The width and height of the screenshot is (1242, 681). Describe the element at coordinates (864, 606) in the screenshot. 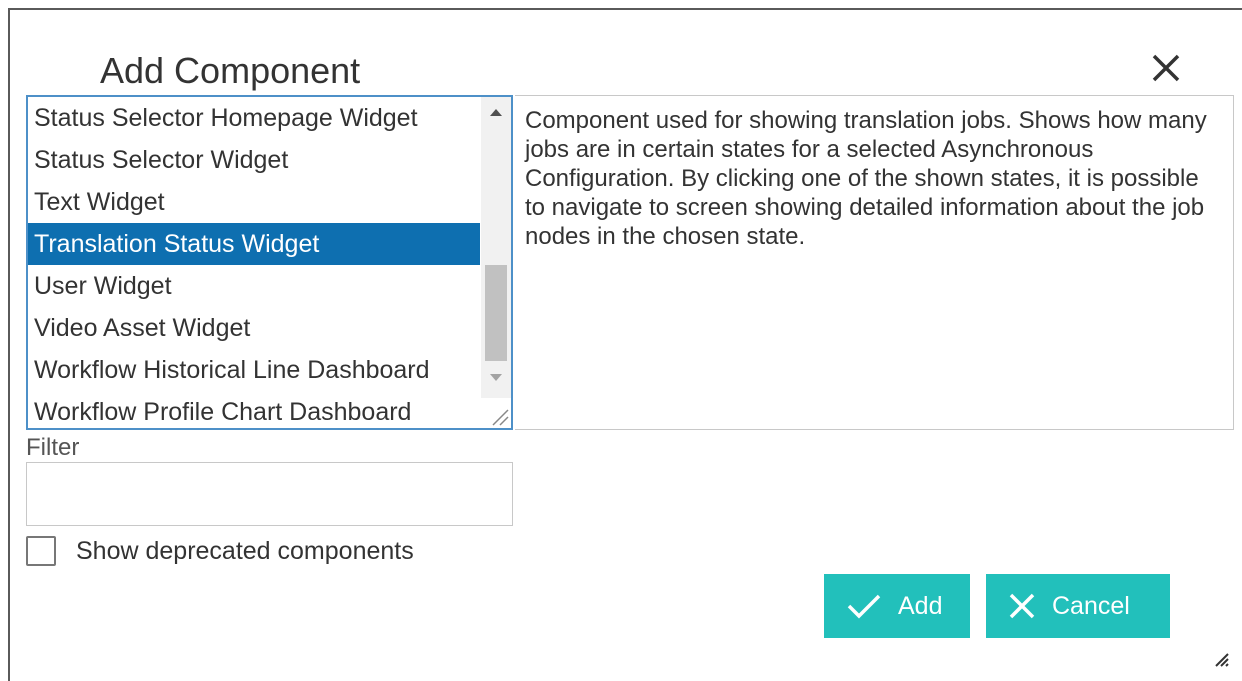

I see `check-icon` at that location.